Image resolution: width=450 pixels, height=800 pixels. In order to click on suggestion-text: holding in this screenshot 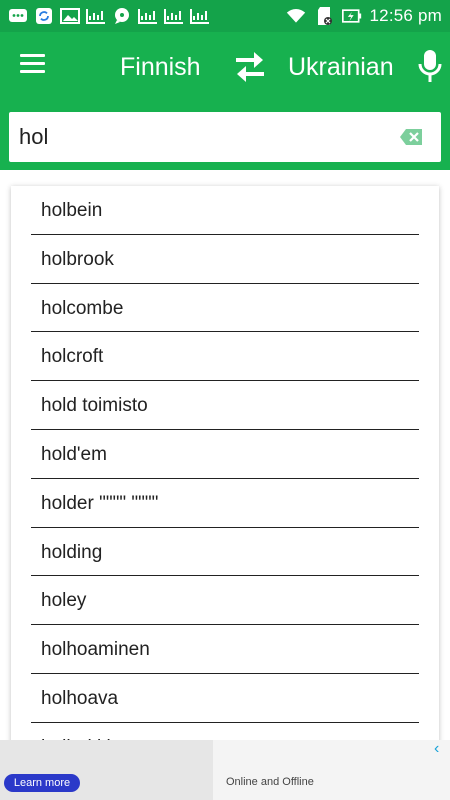, I will do `click(72, 552)`.